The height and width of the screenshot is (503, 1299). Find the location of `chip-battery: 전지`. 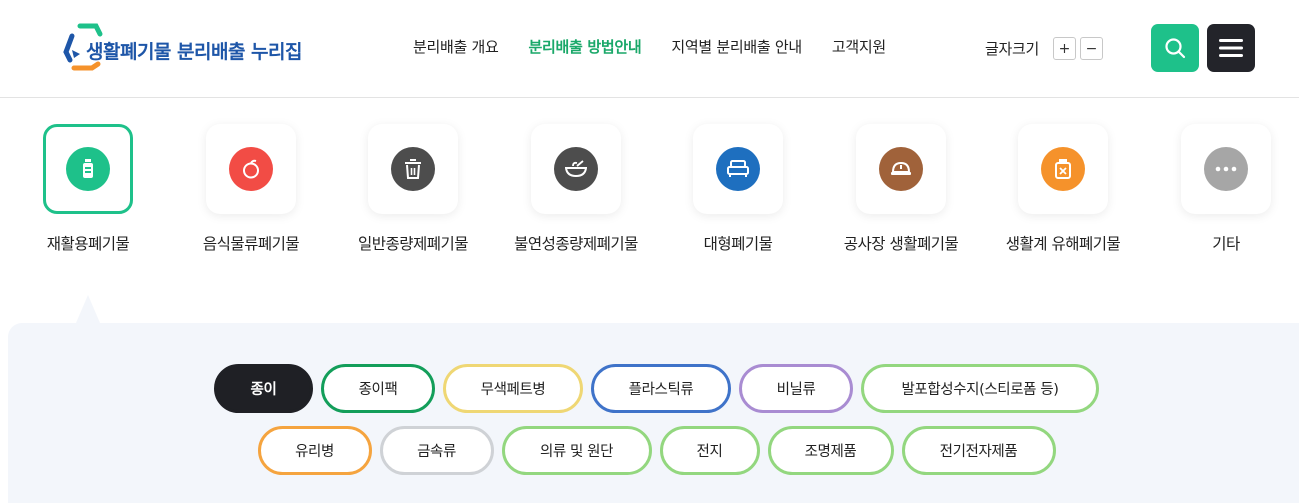

chip-battery: 전지 is located at coordinates (709, 450).